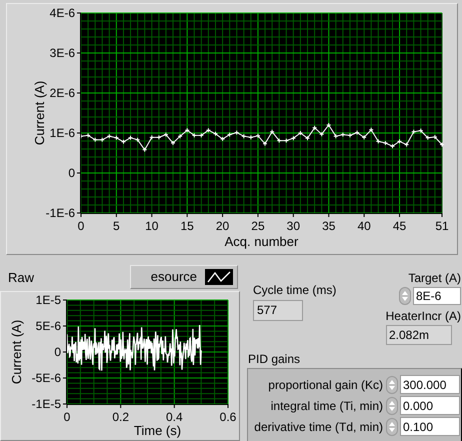 The height and width of the screenshot is (441, 462). Describe the element at coordinates (275, 359) in the screenshot. I see `group-label: PID gains` at that location.